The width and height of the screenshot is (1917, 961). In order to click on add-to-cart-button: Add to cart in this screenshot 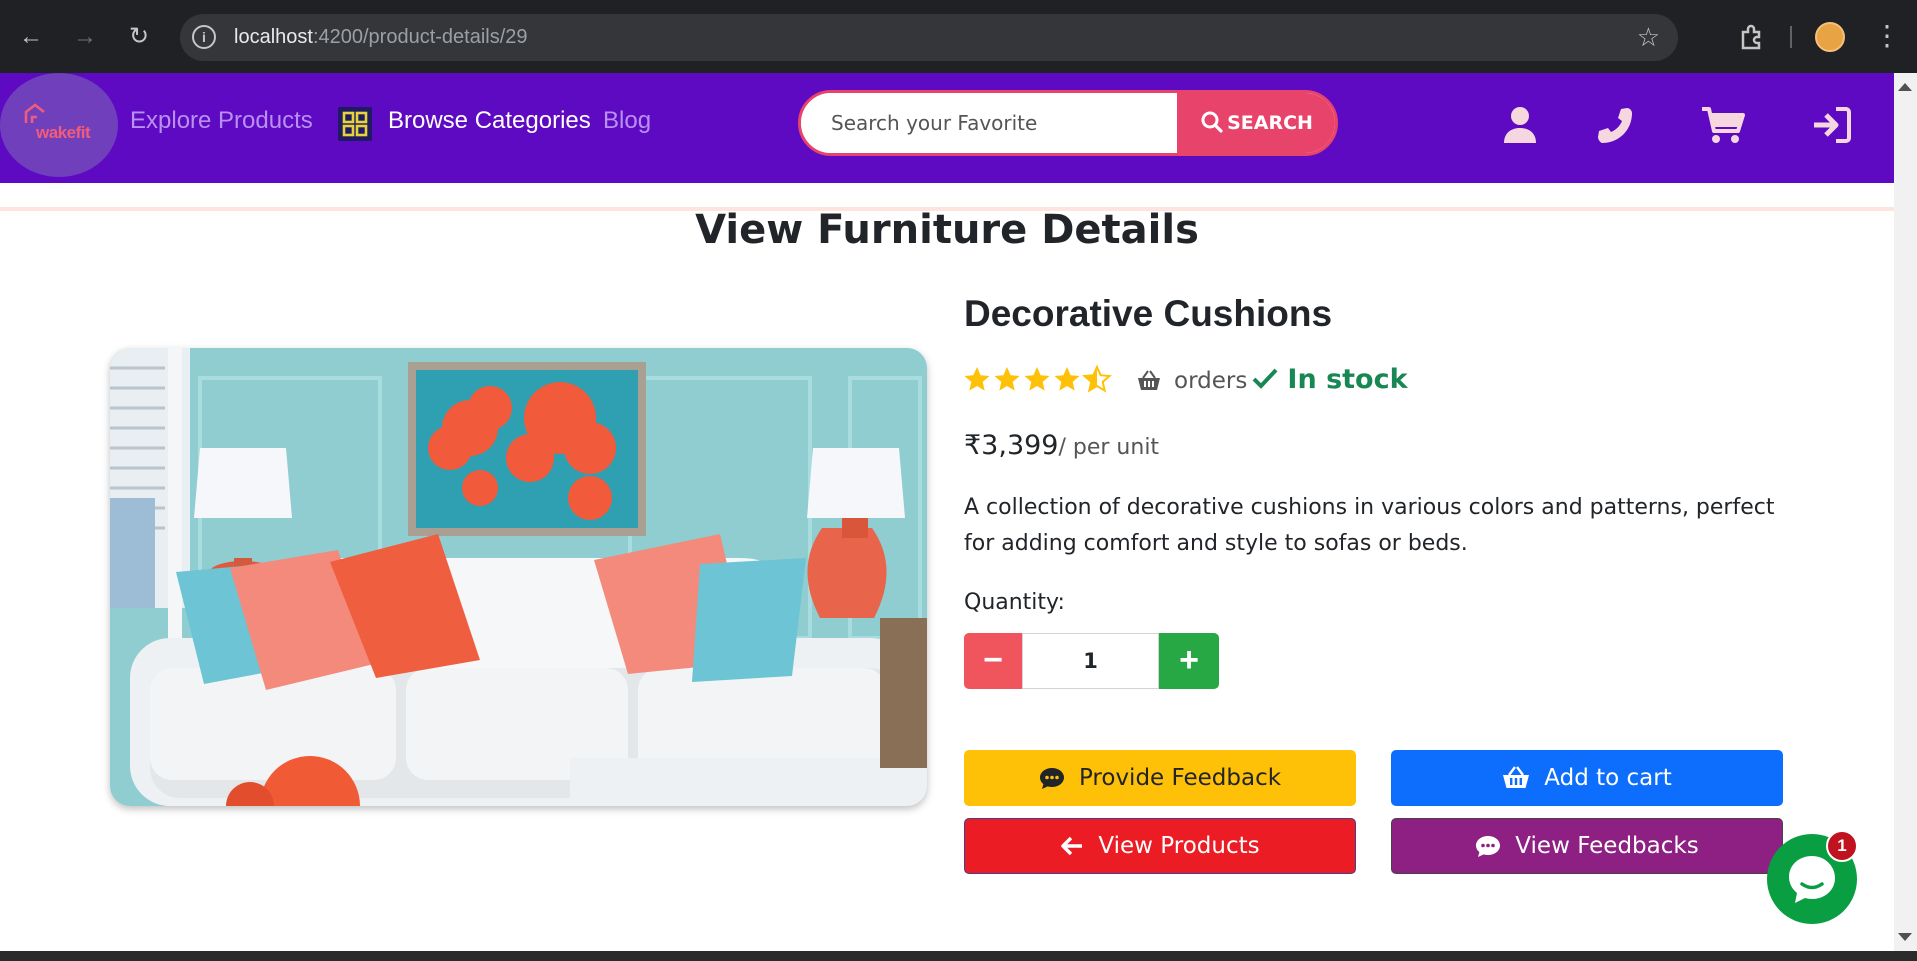, I will do `click(1587, 778)`.